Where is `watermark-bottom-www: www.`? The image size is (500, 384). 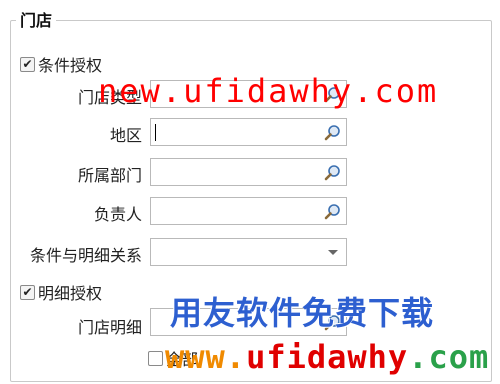
watermark-bottom-www: www. is located at coordinates (206, 357).